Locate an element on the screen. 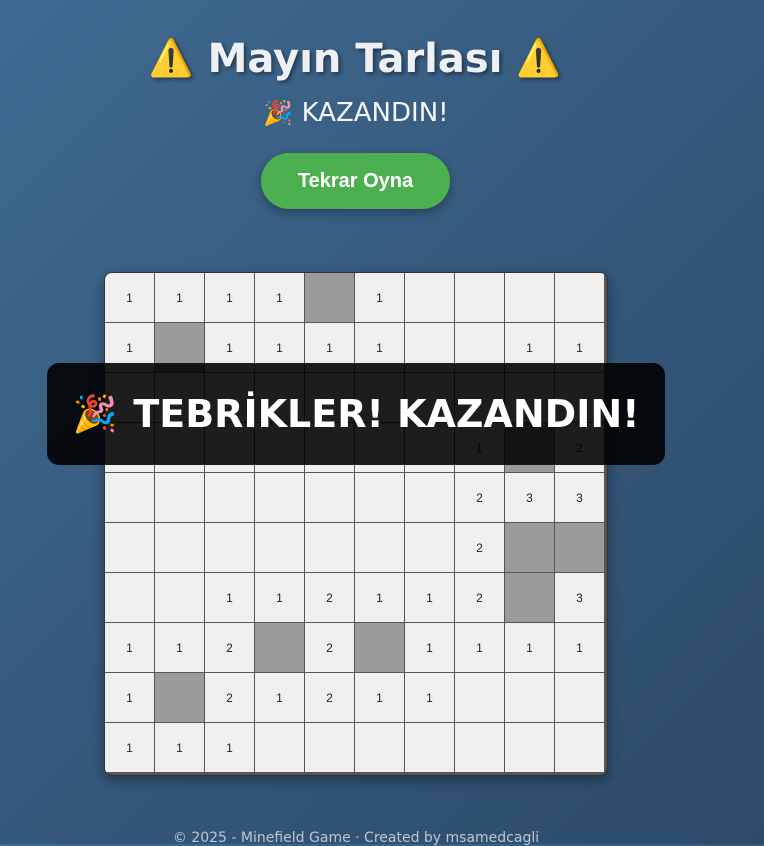  title-text: Mayın Tarlası is located at coordinates (355, 59).